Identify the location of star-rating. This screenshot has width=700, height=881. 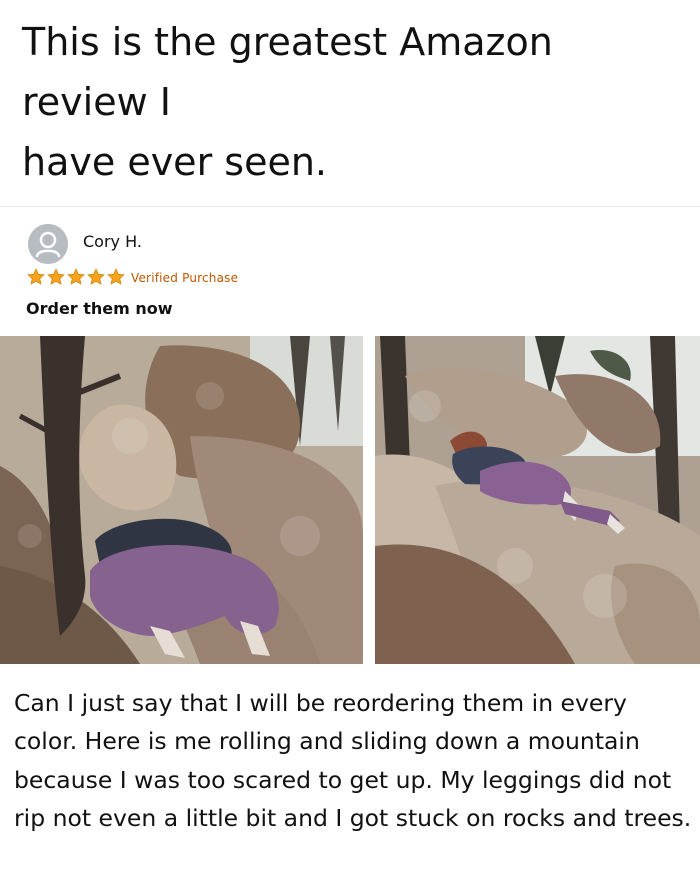
(76, 277).